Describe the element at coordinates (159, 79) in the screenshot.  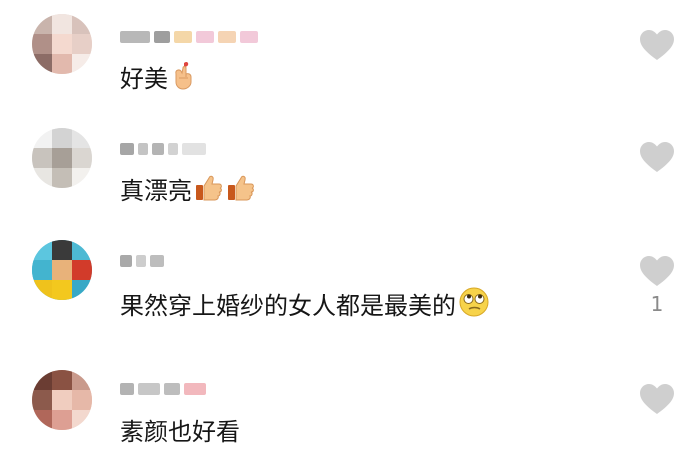
I see `comment-text: 好美` at that location.